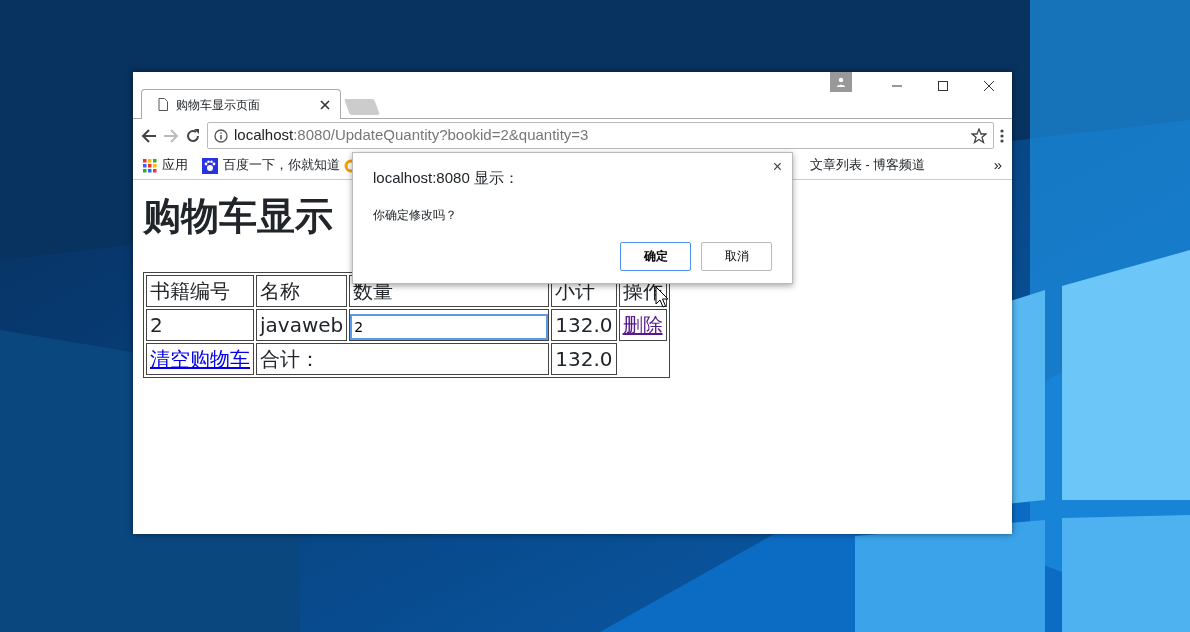 The height and width of the screenshot is (632, 1190). Describe the element at coordinates (449, 327) in the screenshot. I see `quantity-field: 2` at that location.